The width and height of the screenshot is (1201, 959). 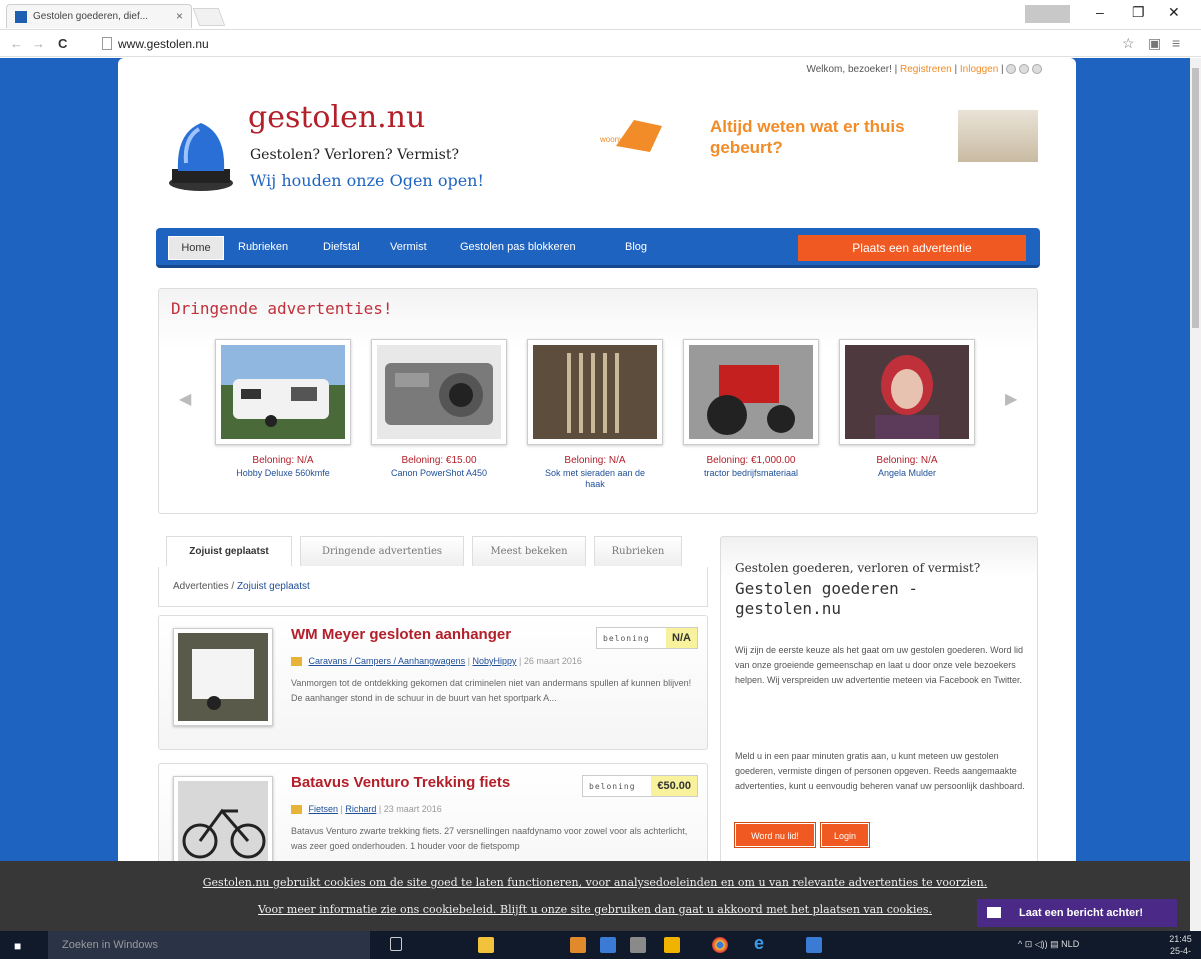 What do you see at coordinates (179, 16) in the screenshot?
I see `tab-close-icon: ×` at bounding box center [179, 16].